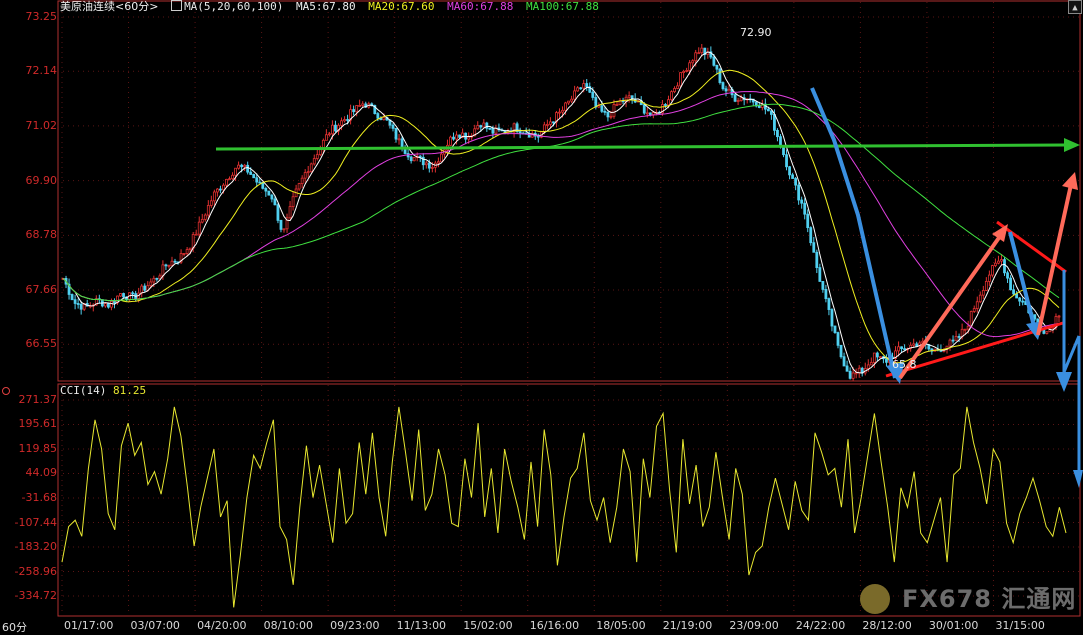 The image size is (1083, 635). What do you see at coordinates (35, 571) in the screenshot?
I see `cci-tick-label: -258.96` at bounding box center [35, 571].